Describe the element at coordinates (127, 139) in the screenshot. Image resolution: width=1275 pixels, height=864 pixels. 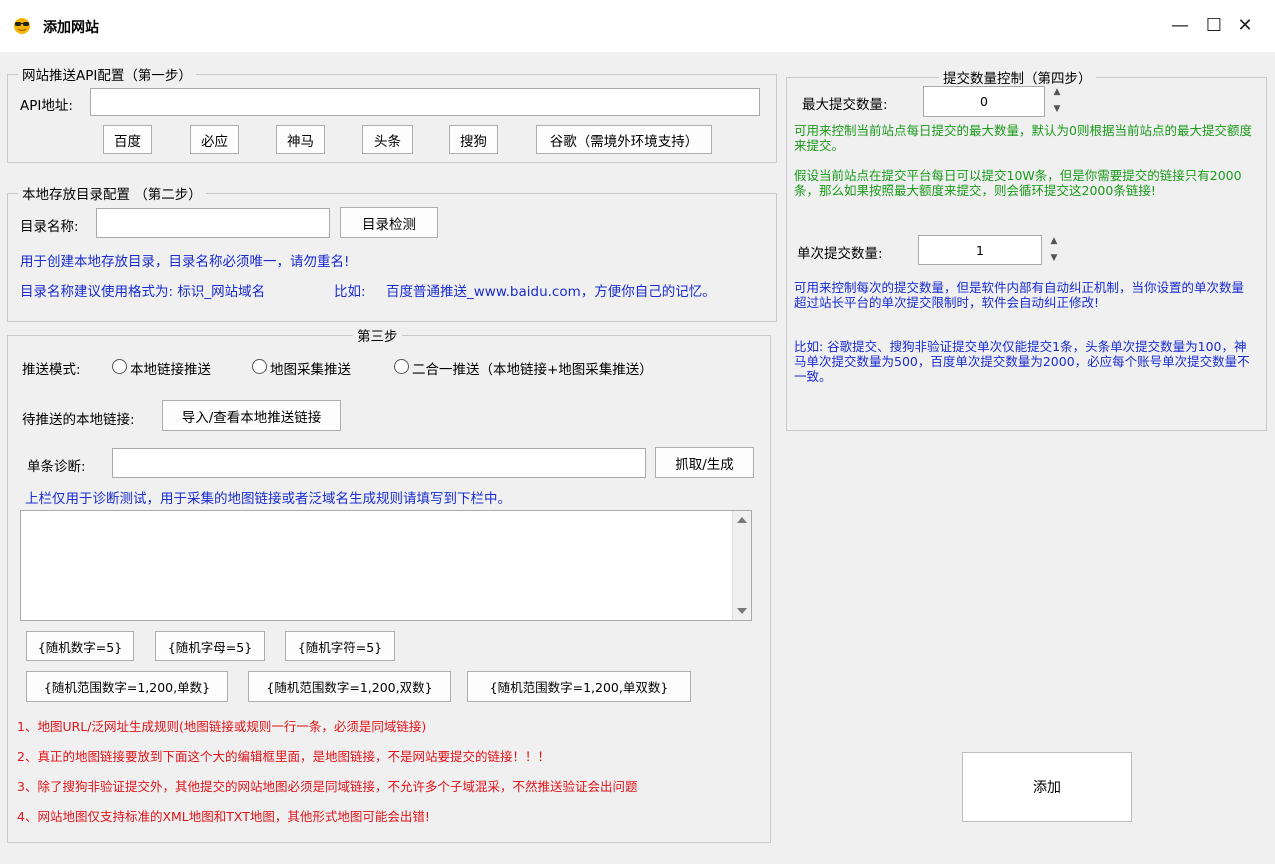
I see `baidu-button: 百度` at that location.